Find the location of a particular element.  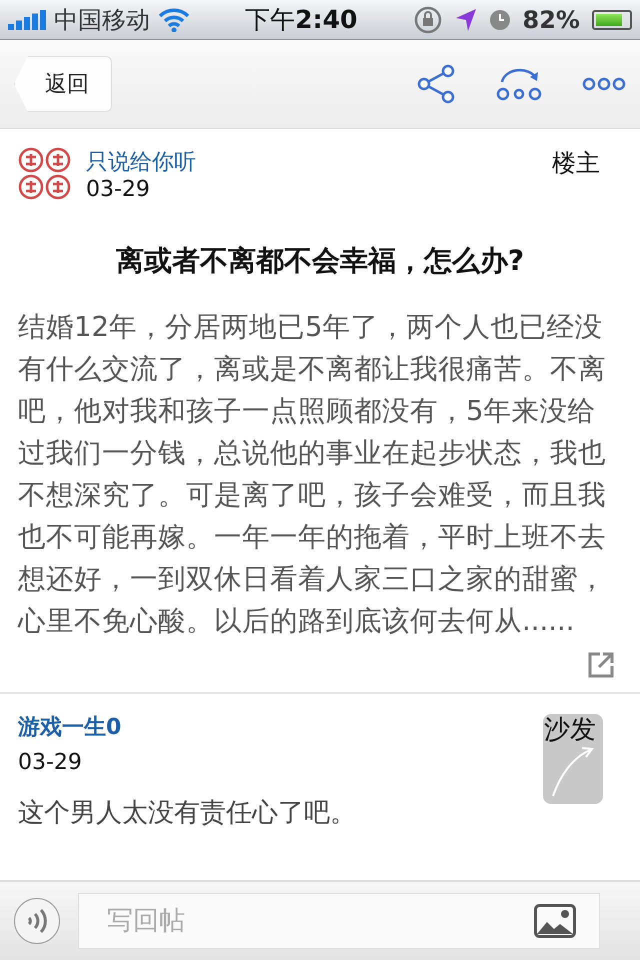

post-title: 离或者不离都不会幸福，怎么办? is located at coordinates (320, 261).